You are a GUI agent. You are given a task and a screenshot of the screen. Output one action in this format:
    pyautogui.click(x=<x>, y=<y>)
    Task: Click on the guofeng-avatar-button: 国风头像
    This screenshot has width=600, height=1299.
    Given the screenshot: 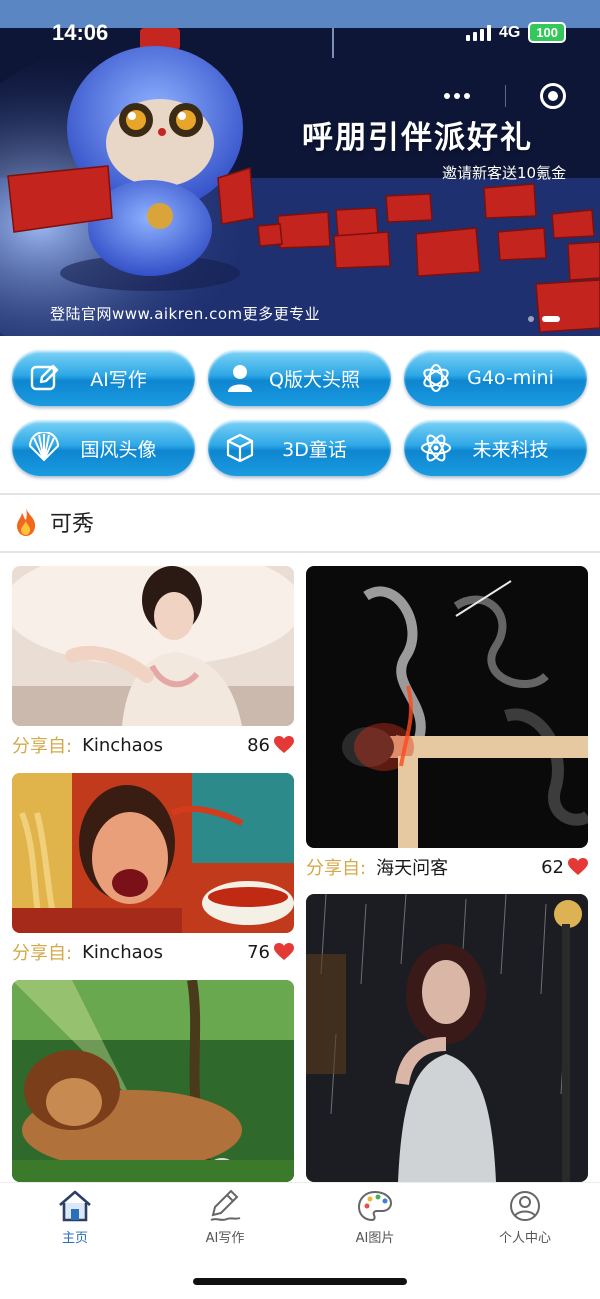 What is the action you would take?
    pyautogui.click(x=103, y=448)
    